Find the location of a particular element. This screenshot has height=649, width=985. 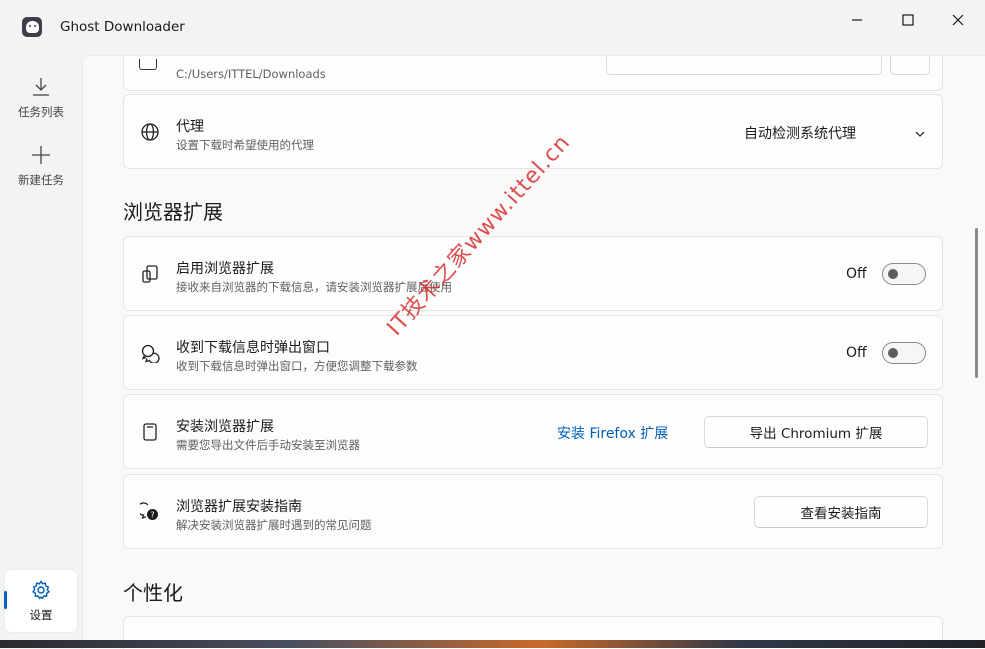

proxy-select-value: 自动检测系统代理 is located at coordinates (800, 133).